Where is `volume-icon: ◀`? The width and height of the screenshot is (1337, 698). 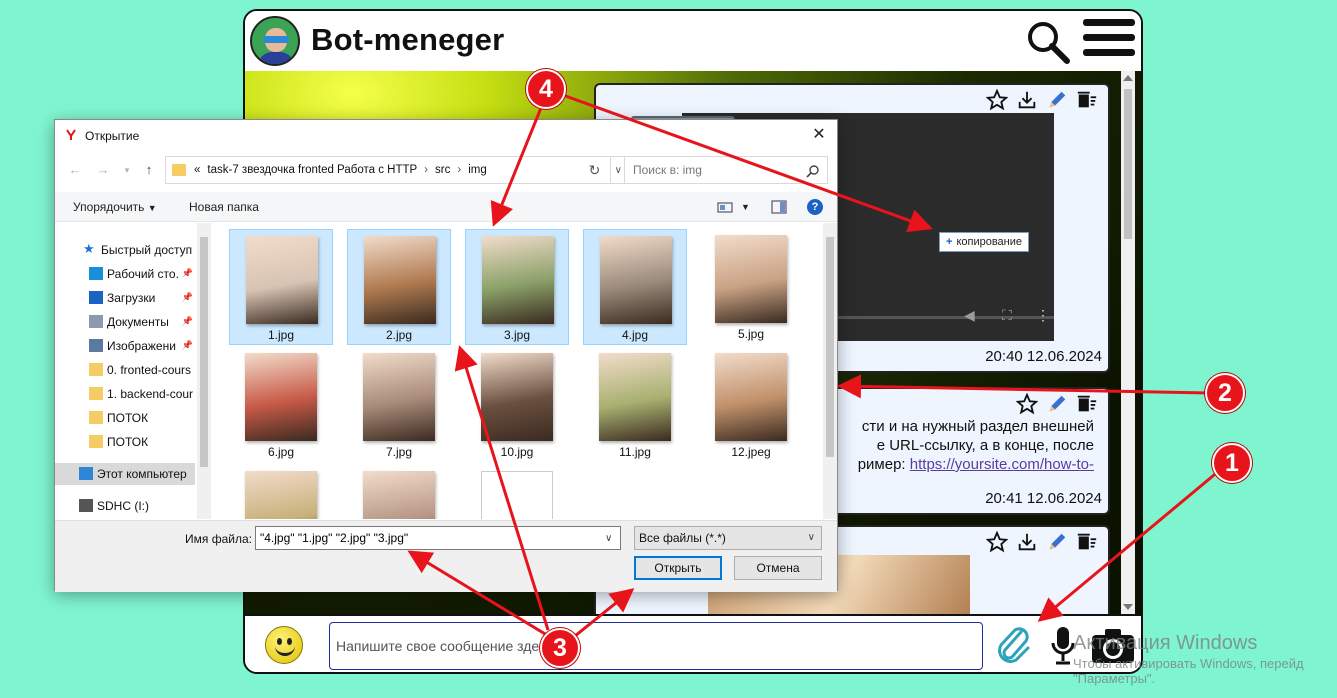
volume-icon: ◀ is located at coordinates (972, 315).